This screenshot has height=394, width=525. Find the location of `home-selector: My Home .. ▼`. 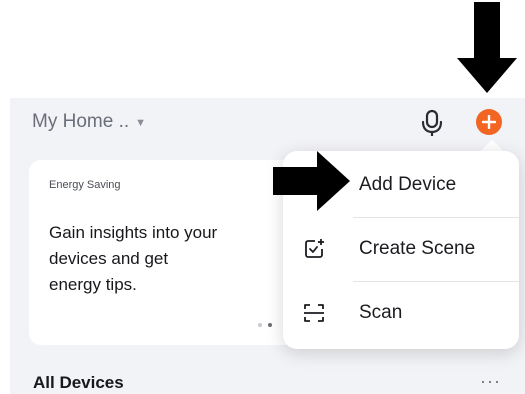

home-selector: My Home .. ▼ is located at coordinates (89, 122).